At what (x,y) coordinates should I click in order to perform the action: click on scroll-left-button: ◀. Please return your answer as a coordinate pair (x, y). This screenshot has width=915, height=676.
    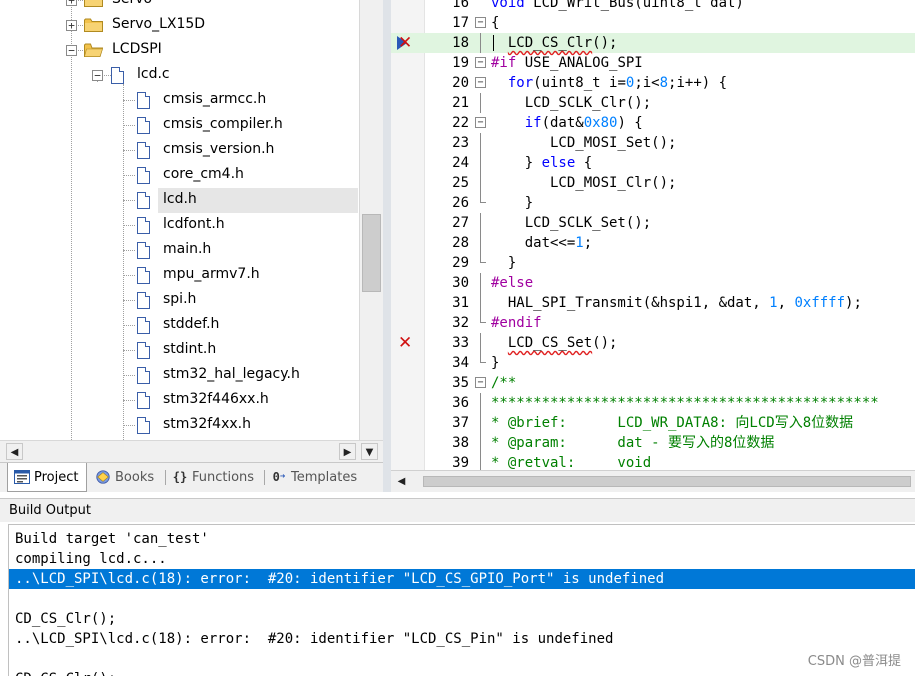
    Looking at the image, I should click on (14, 451).